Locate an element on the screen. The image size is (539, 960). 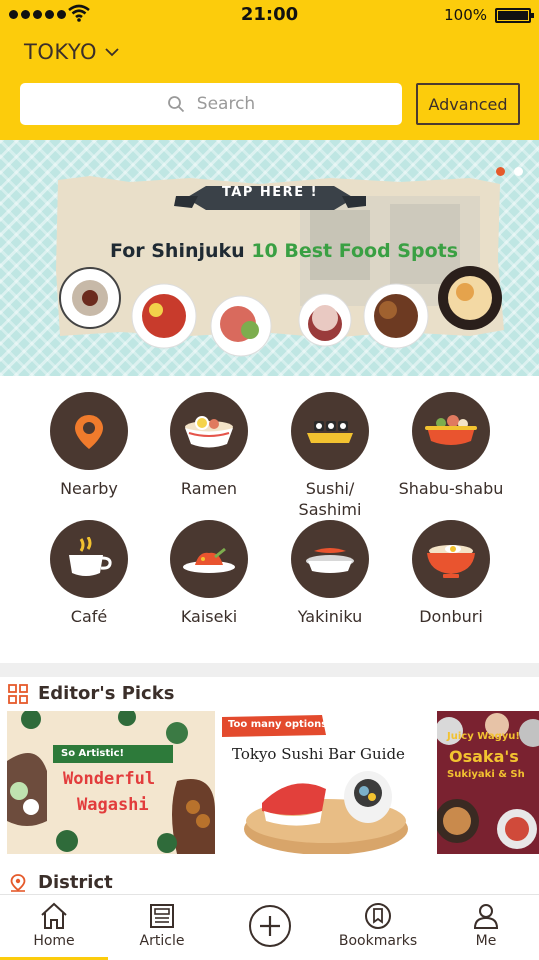
user-icon is located at coordinates (486, 916).